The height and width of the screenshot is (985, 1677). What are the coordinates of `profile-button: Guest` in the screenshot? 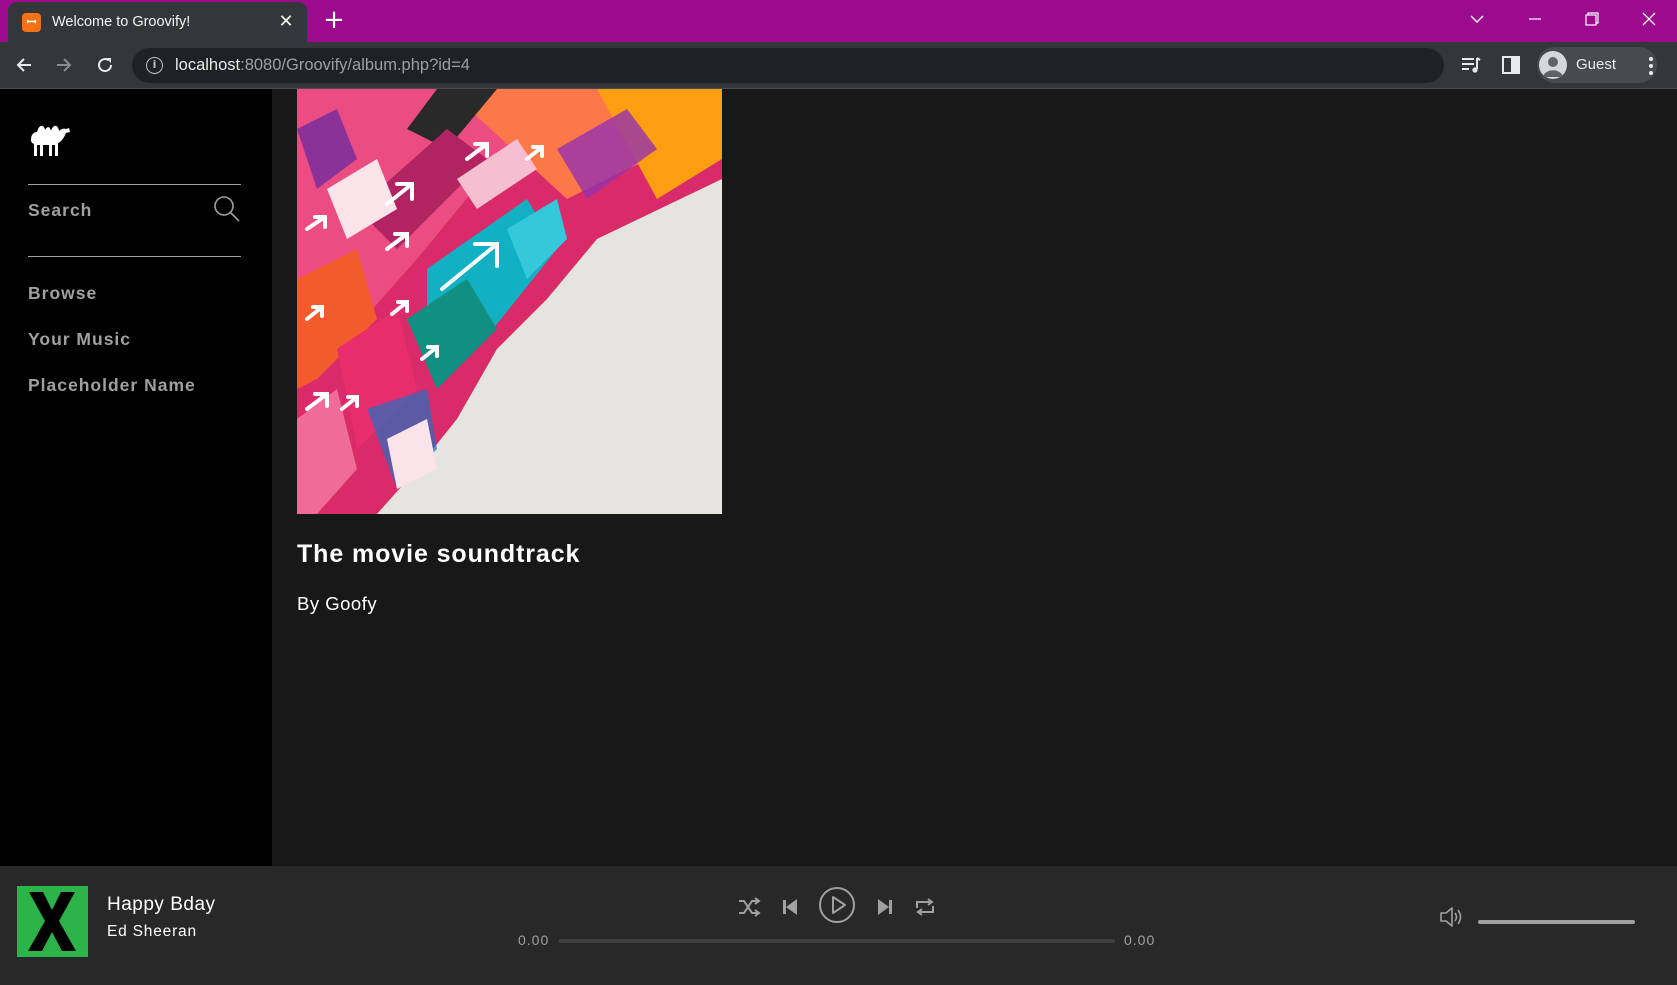 It's located at (1597, 65).